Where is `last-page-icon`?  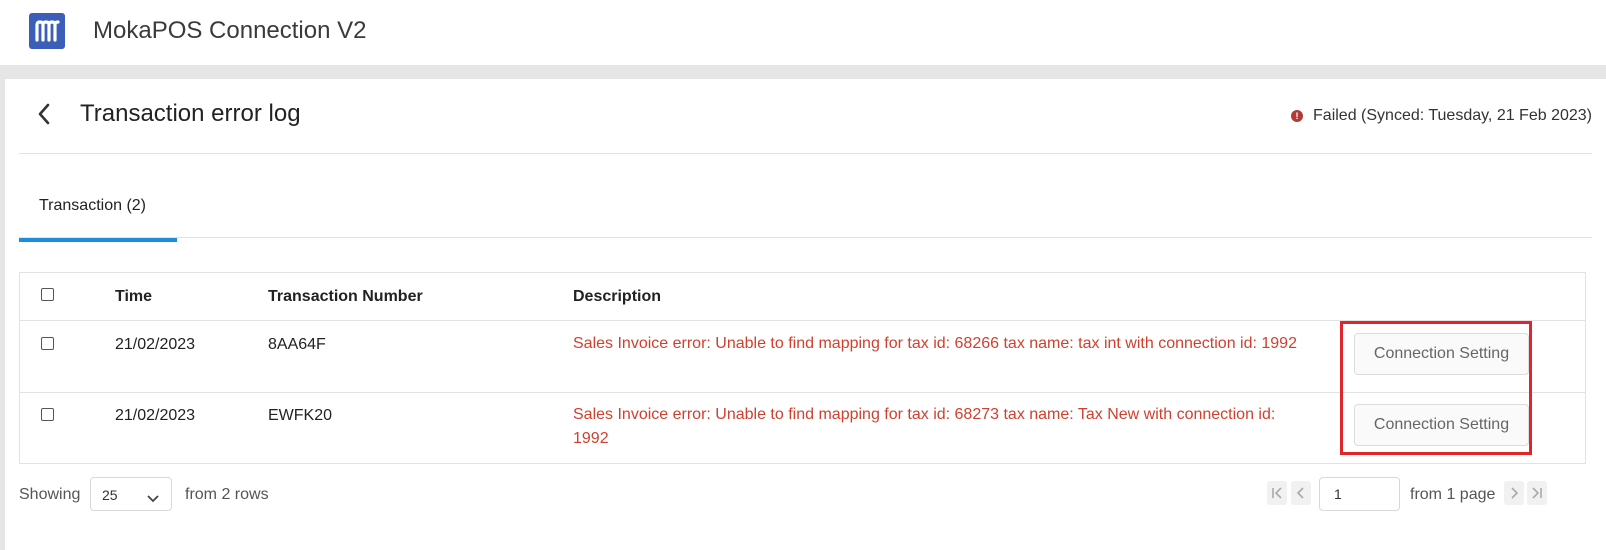 last-page-icon is located at coordinates (1537, 493).